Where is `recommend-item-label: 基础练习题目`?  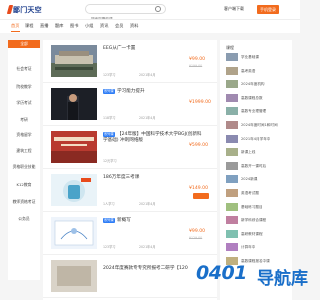
recommend-item-label: 基础练习题目 is located at coordinates (252, 206).